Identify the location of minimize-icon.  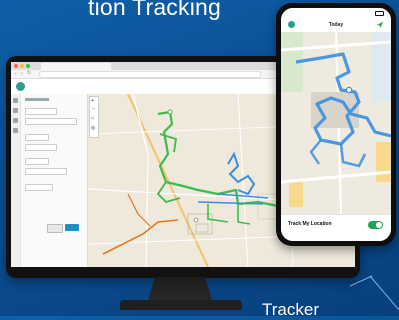
(22, 66).